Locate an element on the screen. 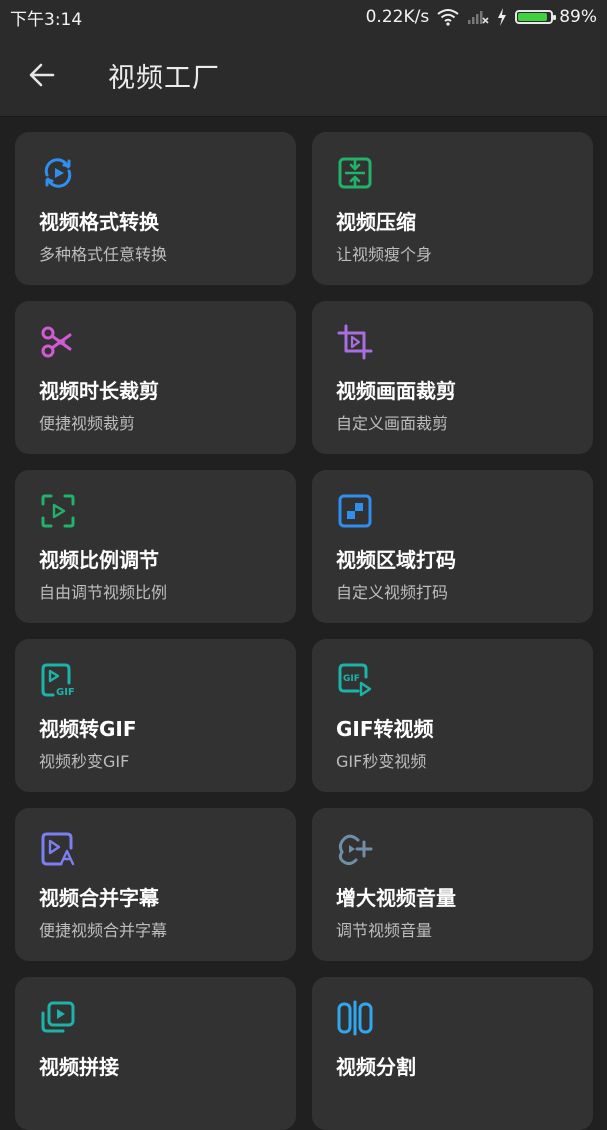 The image size is (607, 1130). video-compress-icon is located at coordinates (355, 173).